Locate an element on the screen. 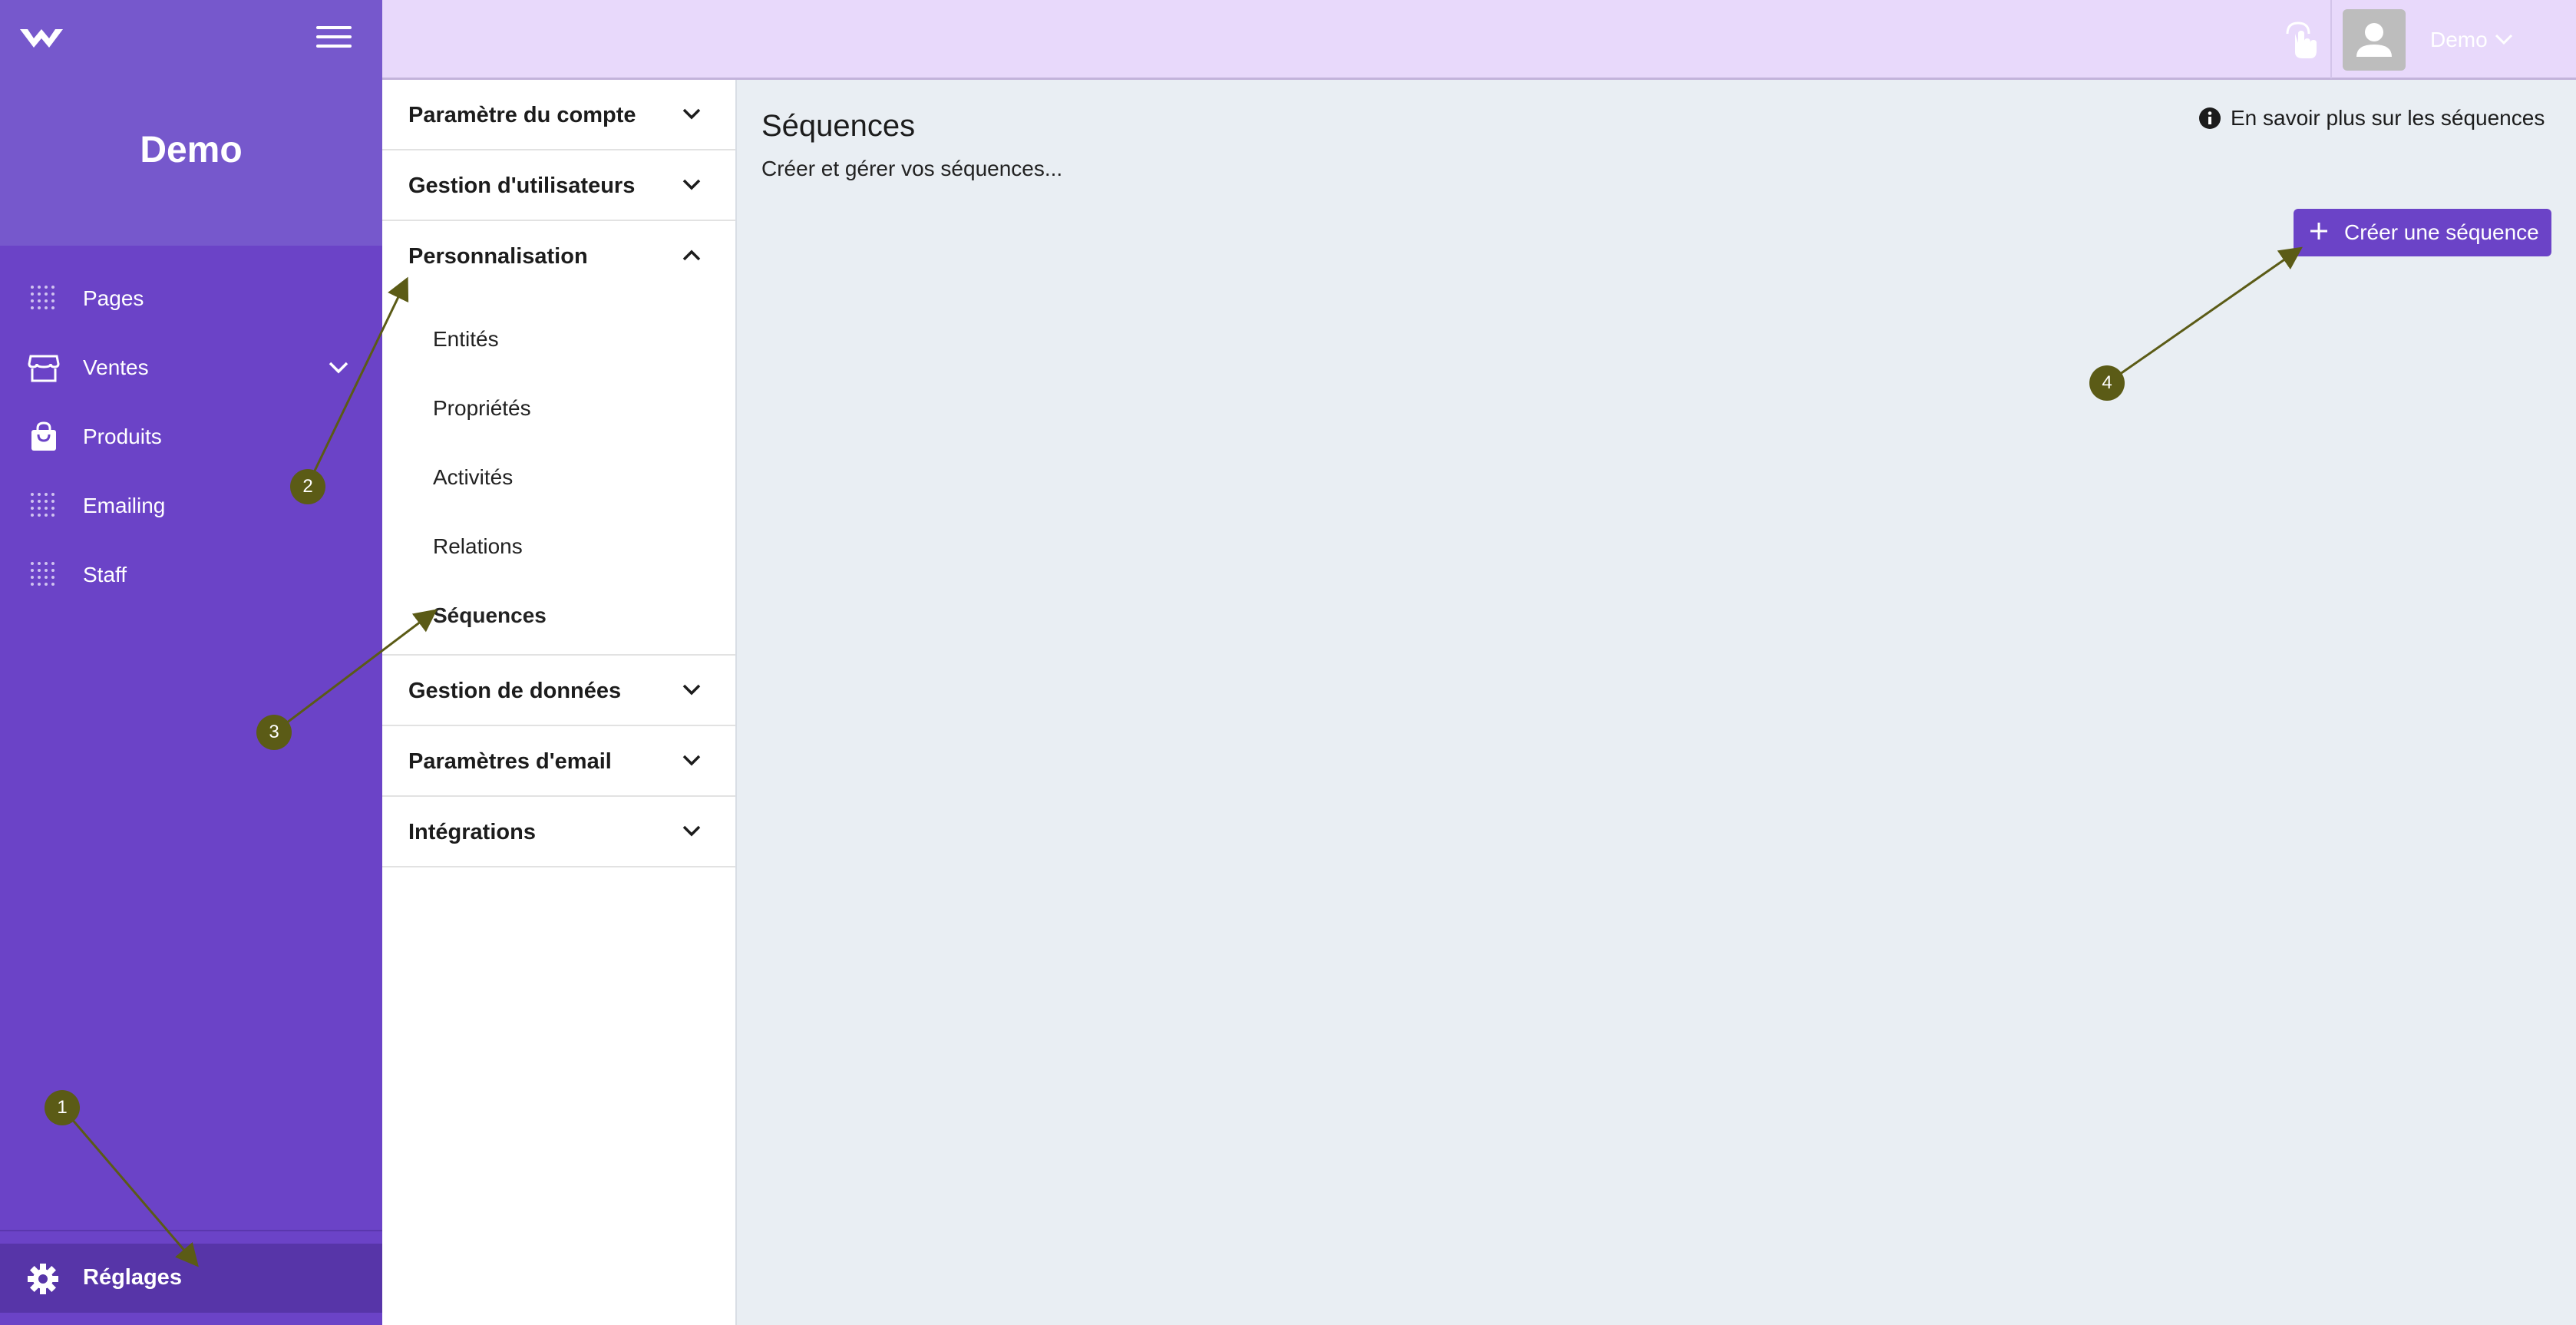  sidebar-item-label: Réglages is located at coordinates (132, 1277).